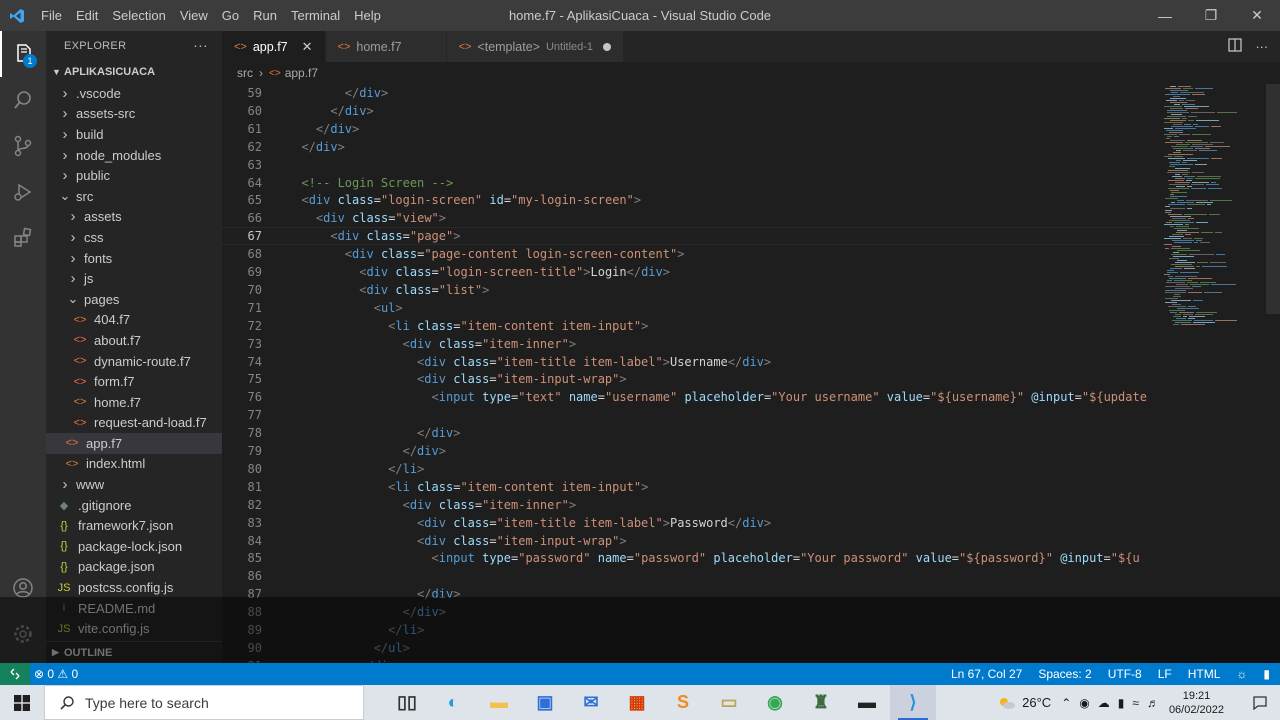 This screenshot has width=1280, height=720. What do you see at coordinates (687, 505) in the screenshot?
I see `code-line: 82 <div class="item-inner">` at bounding box center [687, 505].